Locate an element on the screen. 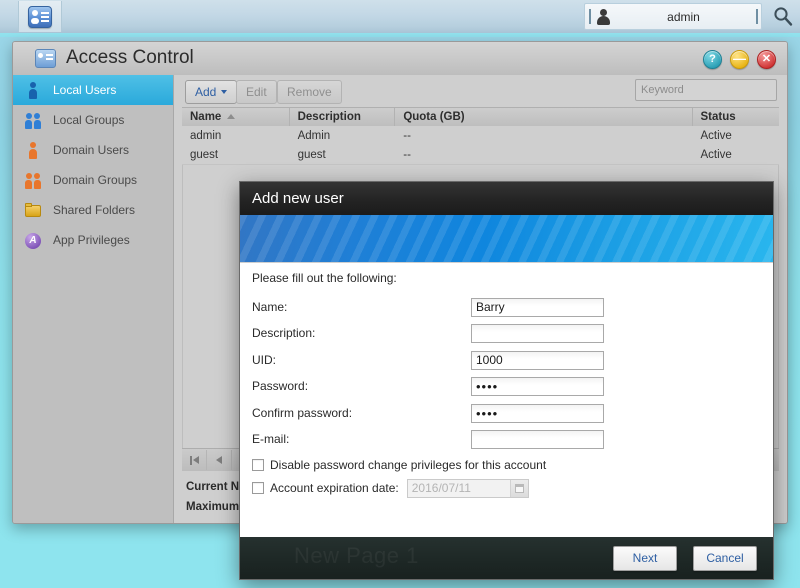 Image resolution: width=800 pixels, height=588 pixels. user-menu: admin is located at coordinates (673, 16).